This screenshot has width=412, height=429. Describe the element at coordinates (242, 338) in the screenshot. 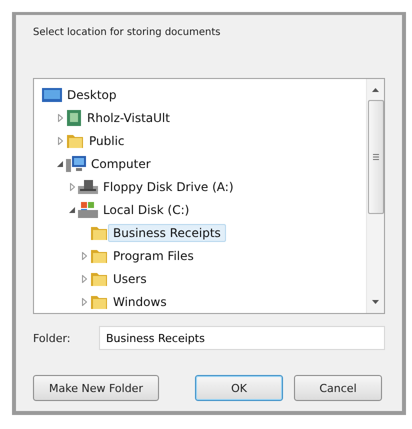

I see `folder-name-field: Business Receipts` at that location.